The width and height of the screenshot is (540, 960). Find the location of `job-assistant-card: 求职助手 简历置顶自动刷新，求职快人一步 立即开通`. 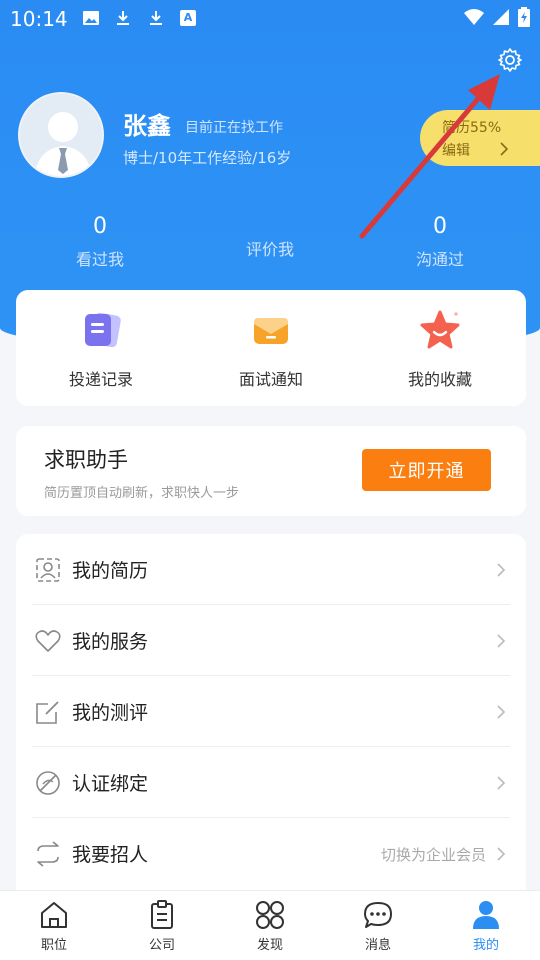

job-assistant-card: 求职助手 简历置顶自动刷新，求职快人一步 立即开通 is located at coordinates (271, 471).